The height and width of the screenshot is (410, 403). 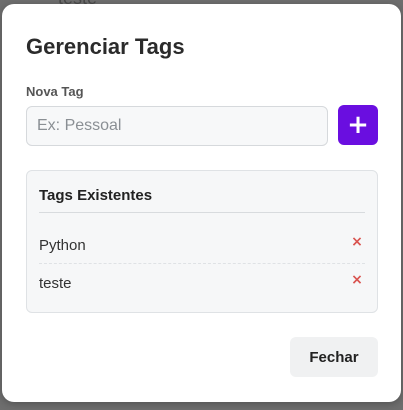 What do you see at coordinates (55, 91) in the screenshot?
I see `new-tag-label: Nova Tag` at bounding box center [55, 91].